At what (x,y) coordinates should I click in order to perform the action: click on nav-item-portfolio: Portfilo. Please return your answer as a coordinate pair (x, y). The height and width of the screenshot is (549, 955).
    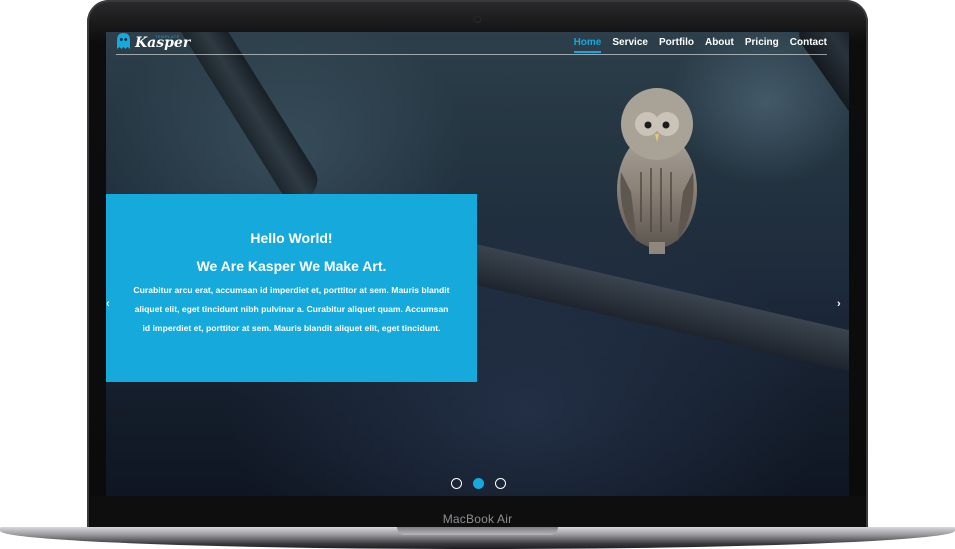
    Looking at the image, I should click on (676, 45).